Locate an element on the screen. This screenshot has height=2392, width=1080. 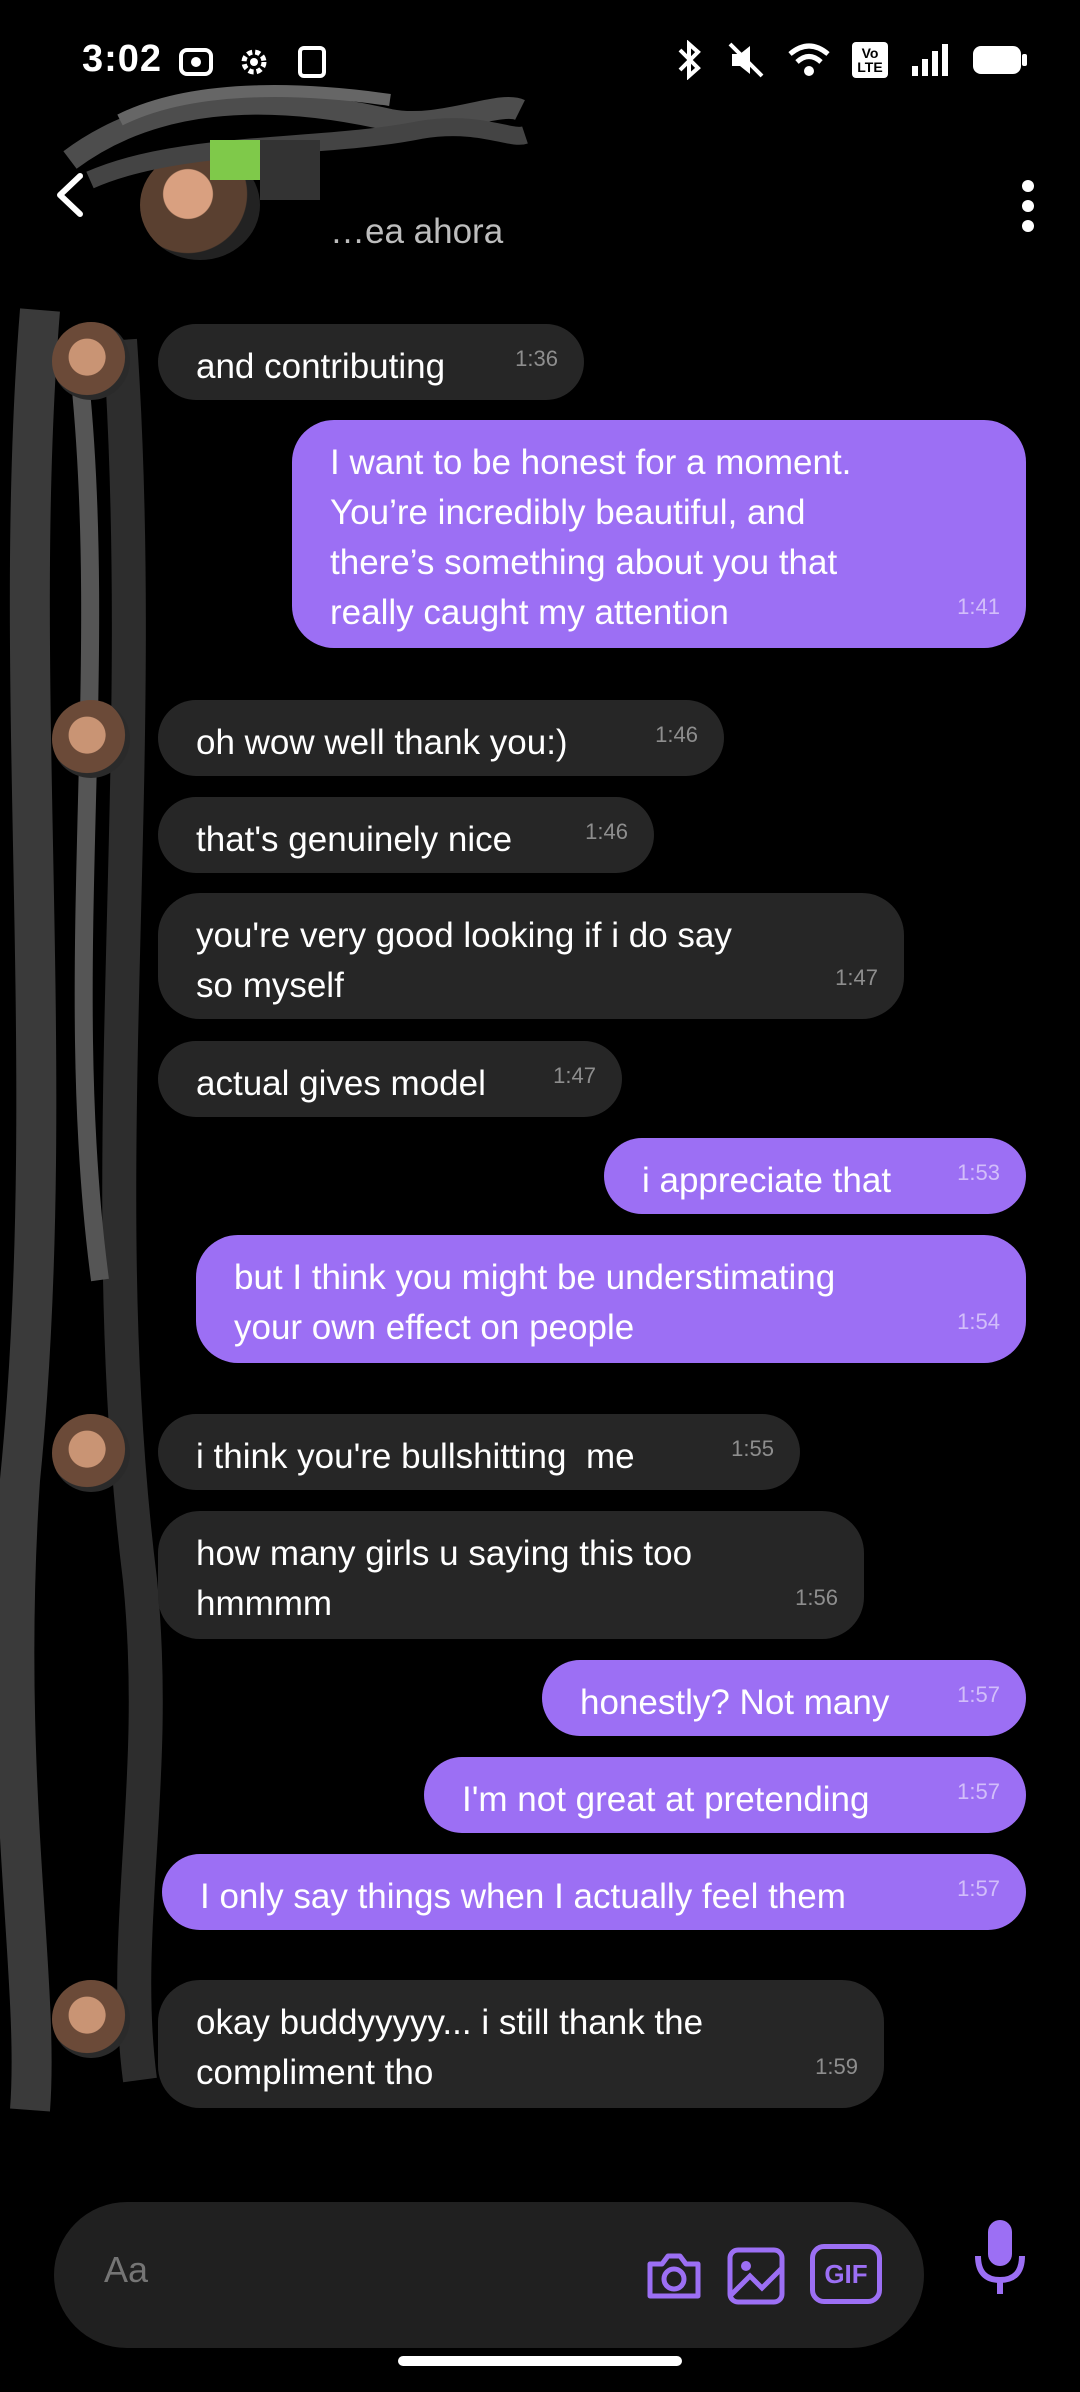
message-text: I'm not great at pretending is located at coordinates (666, 1799).